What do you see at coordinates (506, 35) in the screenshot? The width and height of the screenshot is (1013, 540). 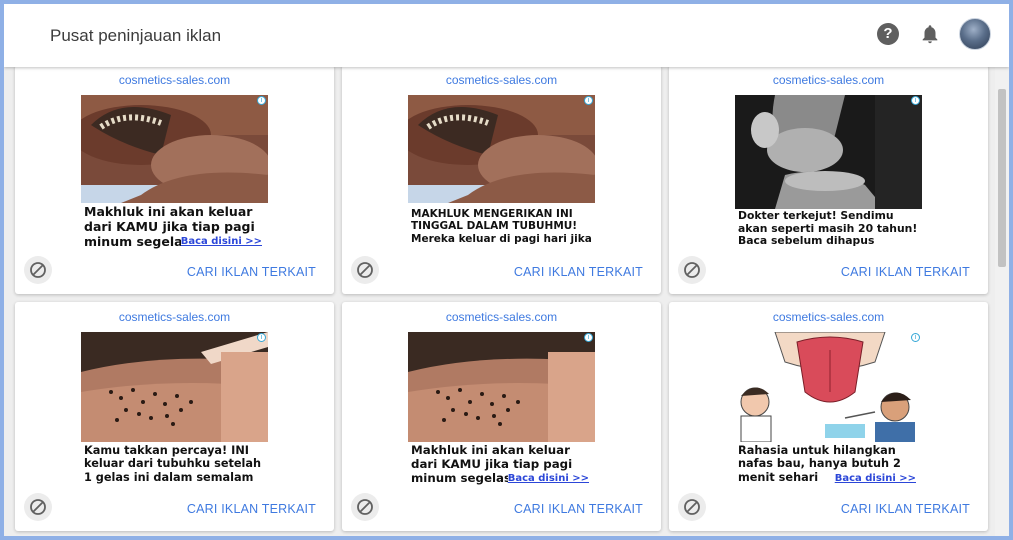 I see `top-app-bar: Pusat peninjauan iklan ?` at bounding box center [506, 35].